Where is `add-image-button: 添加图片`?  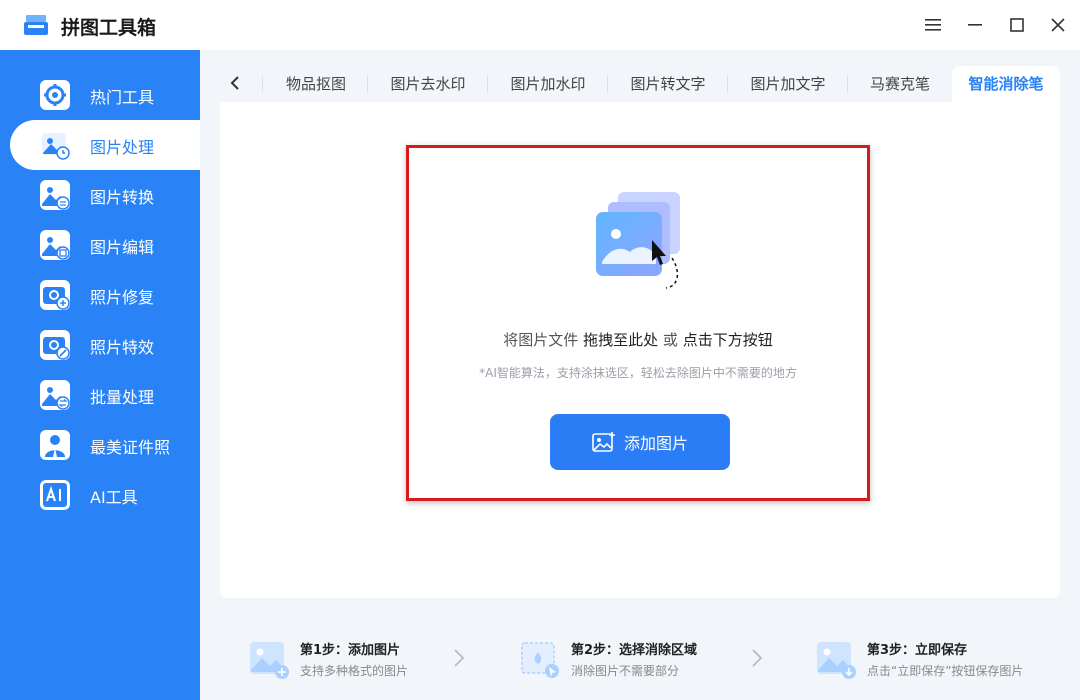
add-image-button: 添加图片 is located at coordinates (640, 442).